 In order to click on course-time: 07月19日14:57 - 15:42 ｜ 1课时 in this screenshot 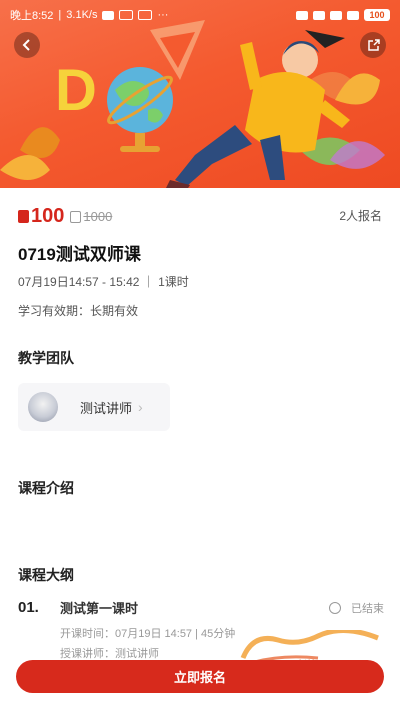, I will do `click(103, 282)`.